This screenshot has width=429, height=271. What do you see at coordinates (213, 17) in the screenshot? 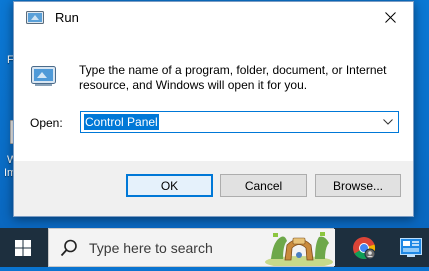
I see `title-bar: Run` at bounding box center [213, 17].